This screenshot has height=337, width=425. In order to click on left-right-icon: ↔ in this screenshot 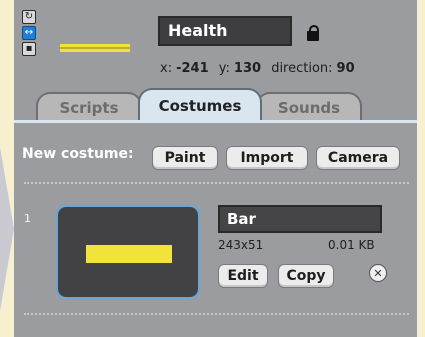, I will do `click(29, 33)`.